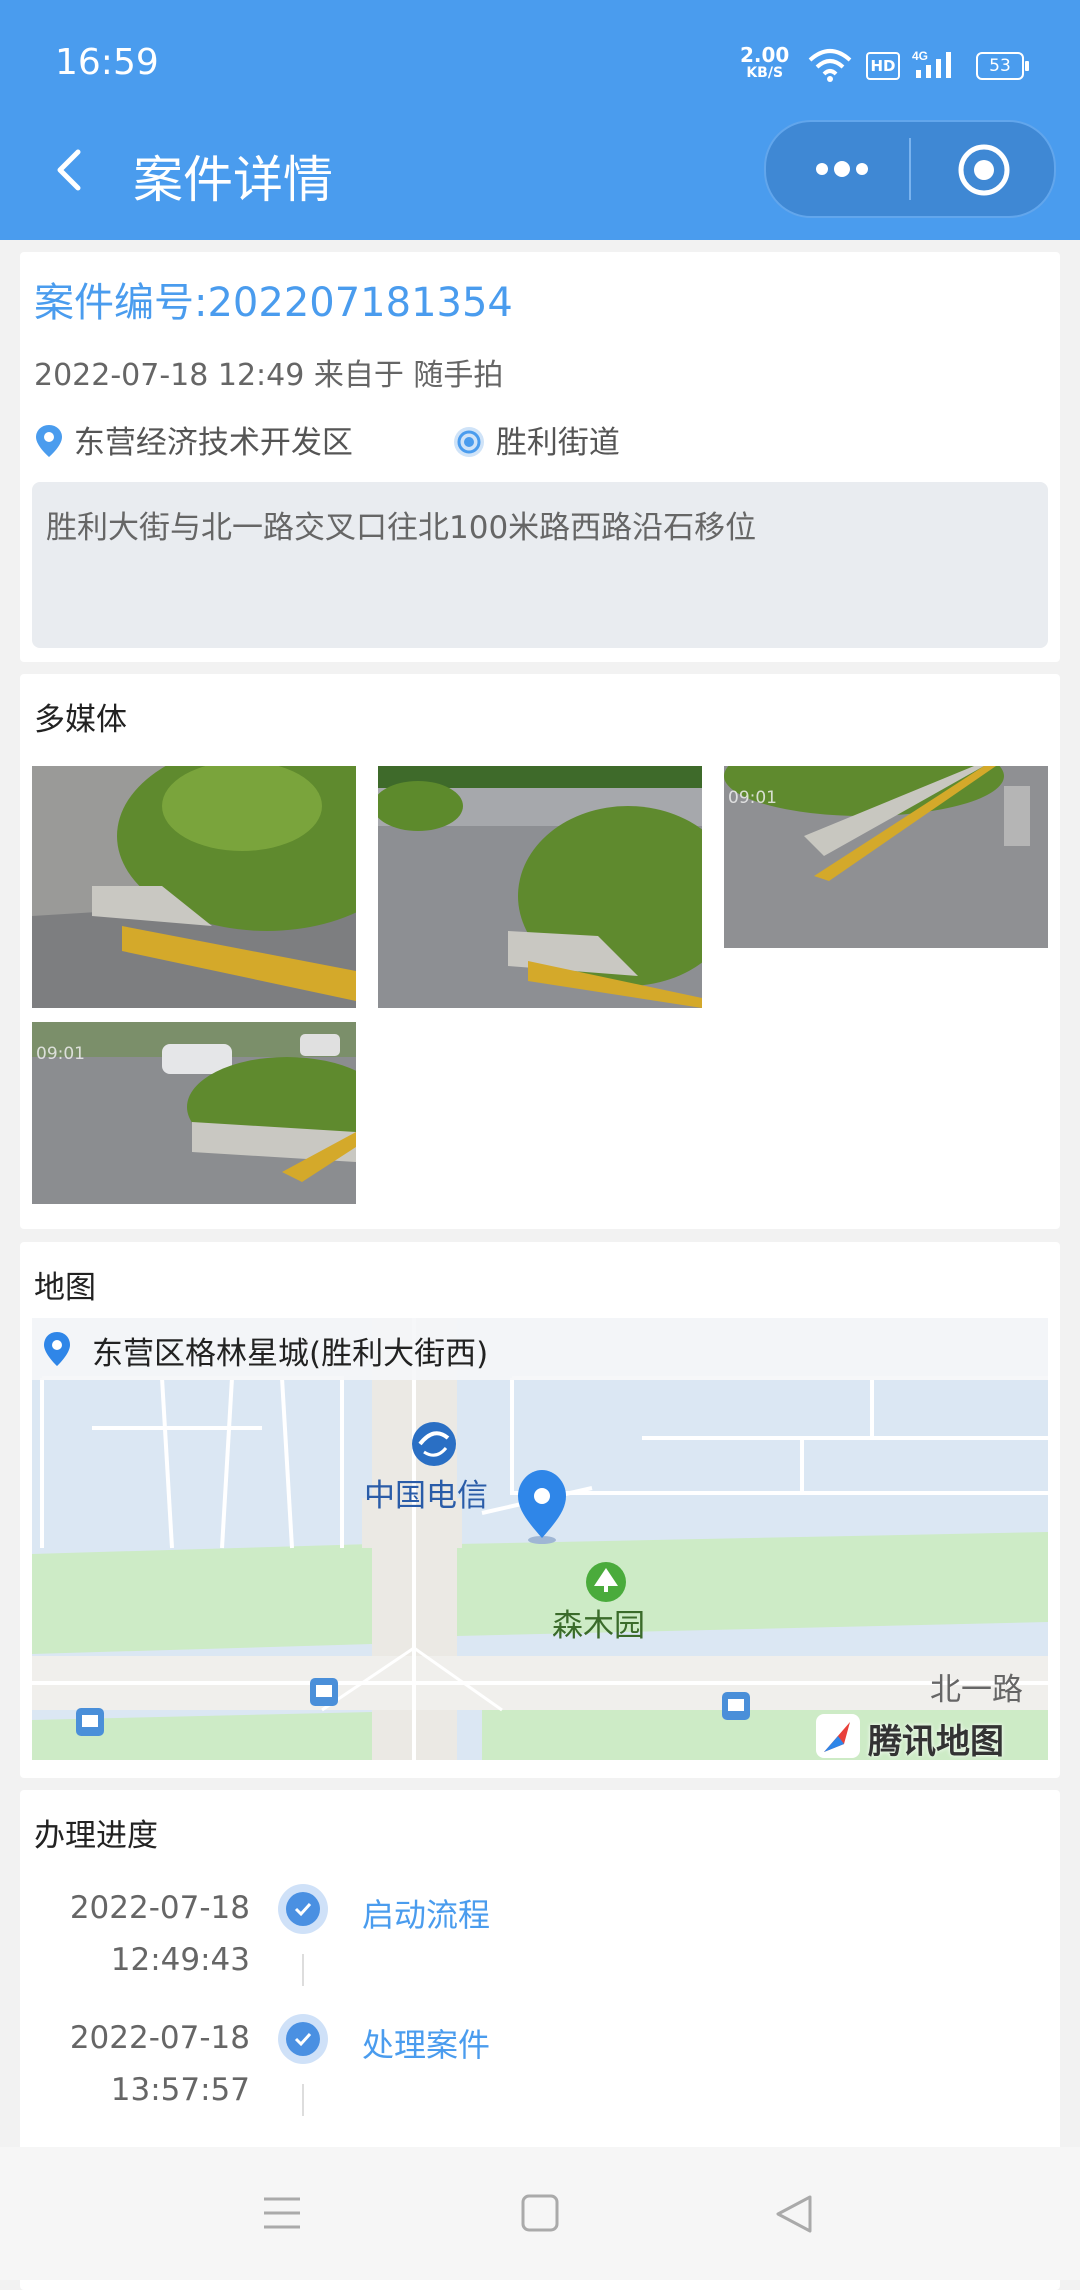 The image size is (1080, 2290). What do you see at coordinates (96, 1836) in the screenshot?
I see `progress-title: 办理进度` at bounding box center [96, 1836].